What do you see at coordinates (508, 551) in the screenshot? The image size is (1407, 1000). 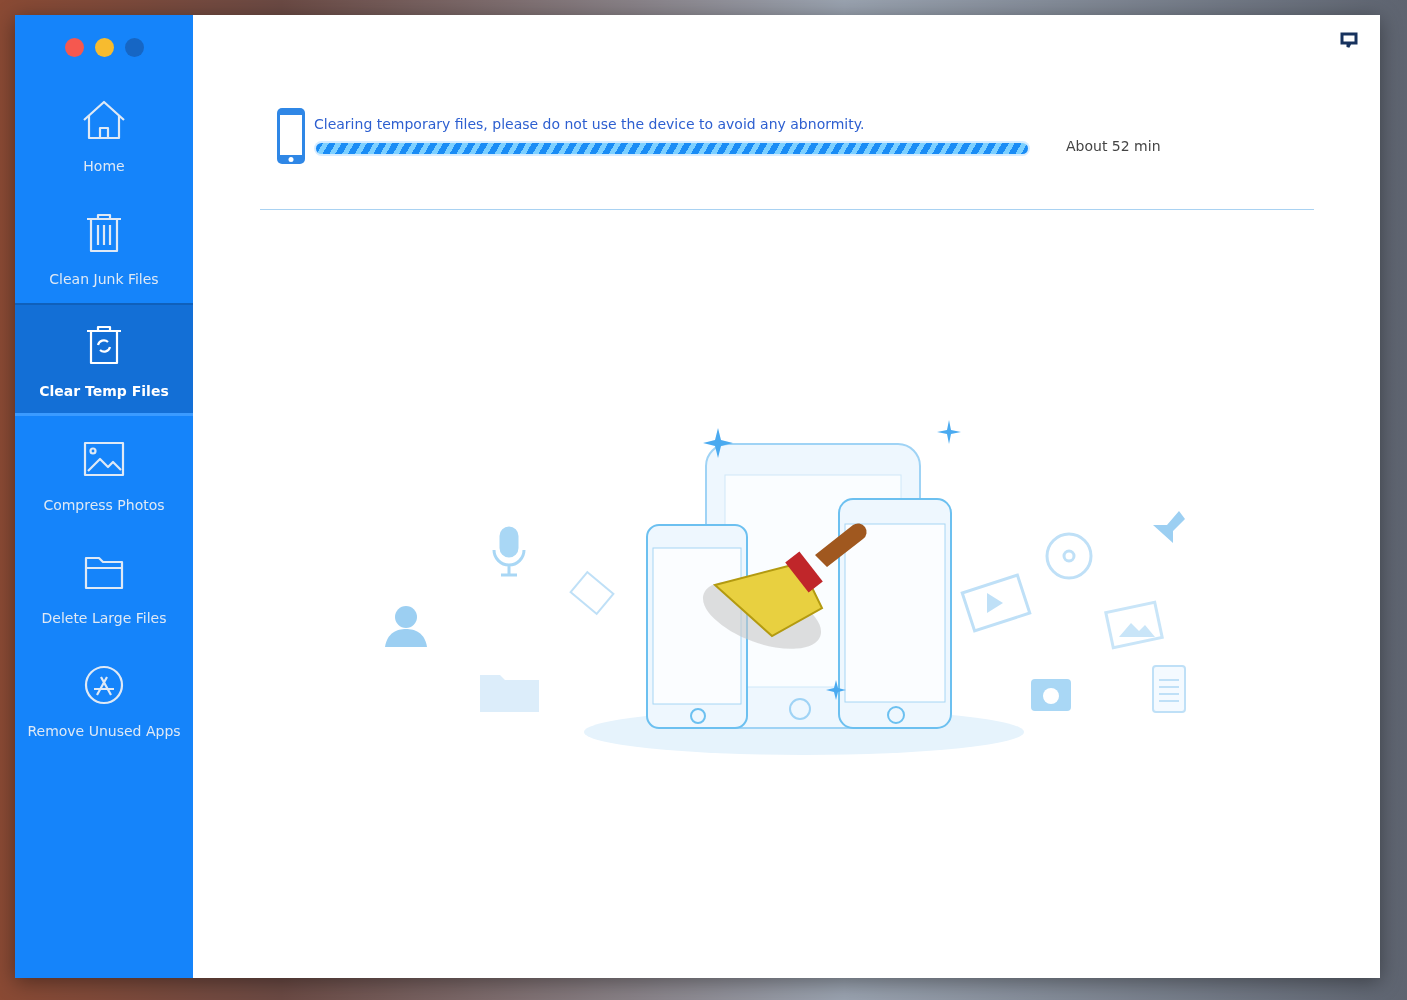 I see `microphone-icon` at bounding box center [508, 551].